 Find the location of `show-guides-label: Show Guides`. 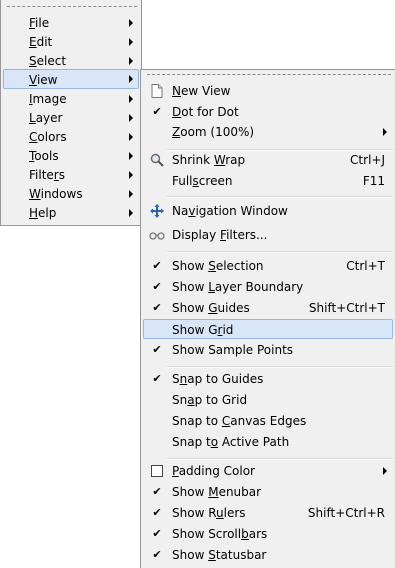

show-guides-label: Show Guides is located at coordinates (211, 308).